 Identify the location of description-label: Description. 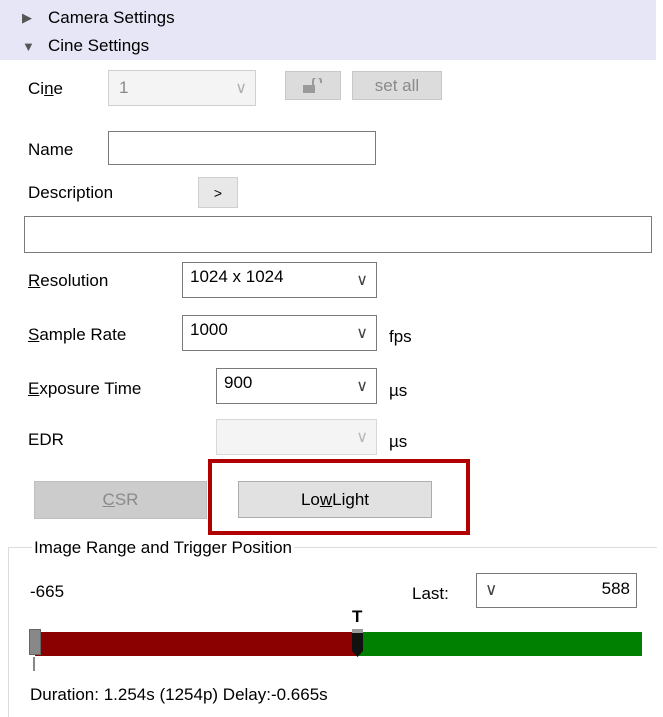
(71, 192).